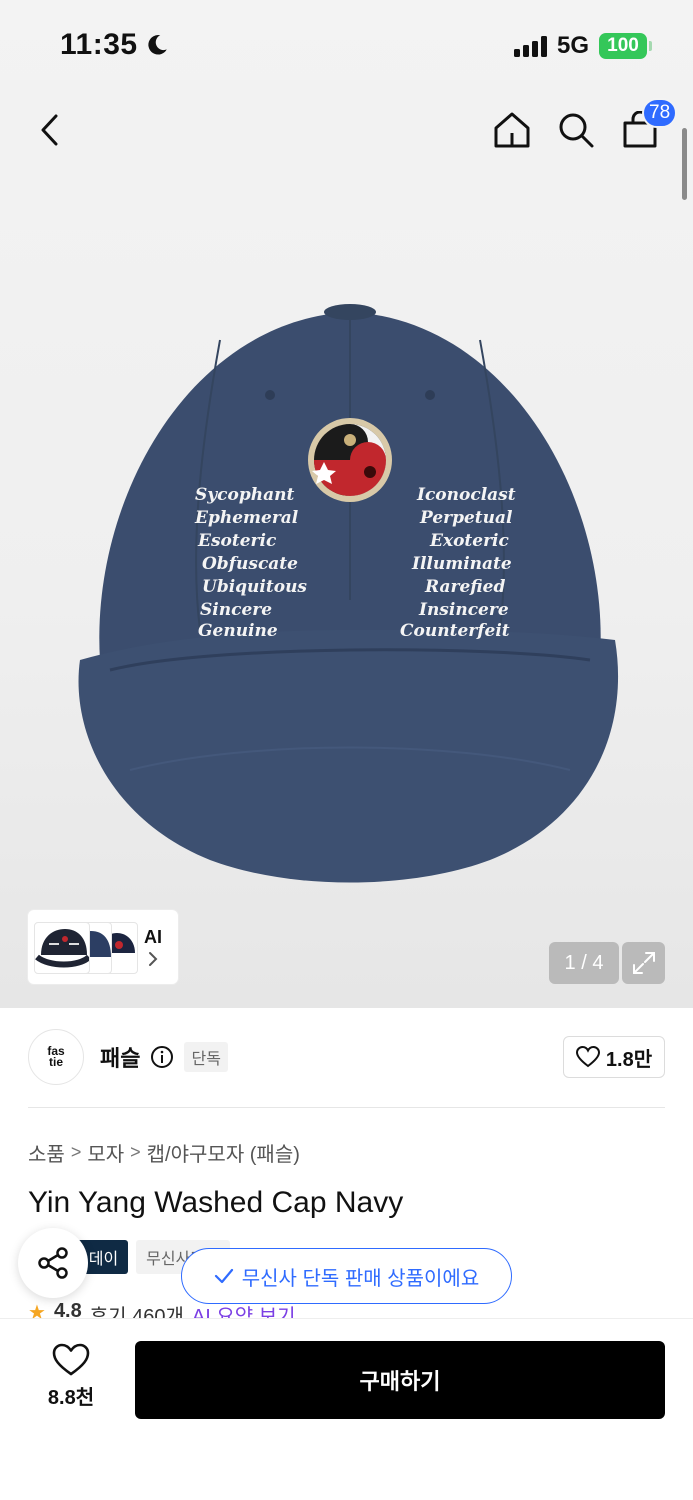  What do you see at coordinates (572, 45) in the screenshot?
I see `network-label: 5G` at bounding box center [572, 45].